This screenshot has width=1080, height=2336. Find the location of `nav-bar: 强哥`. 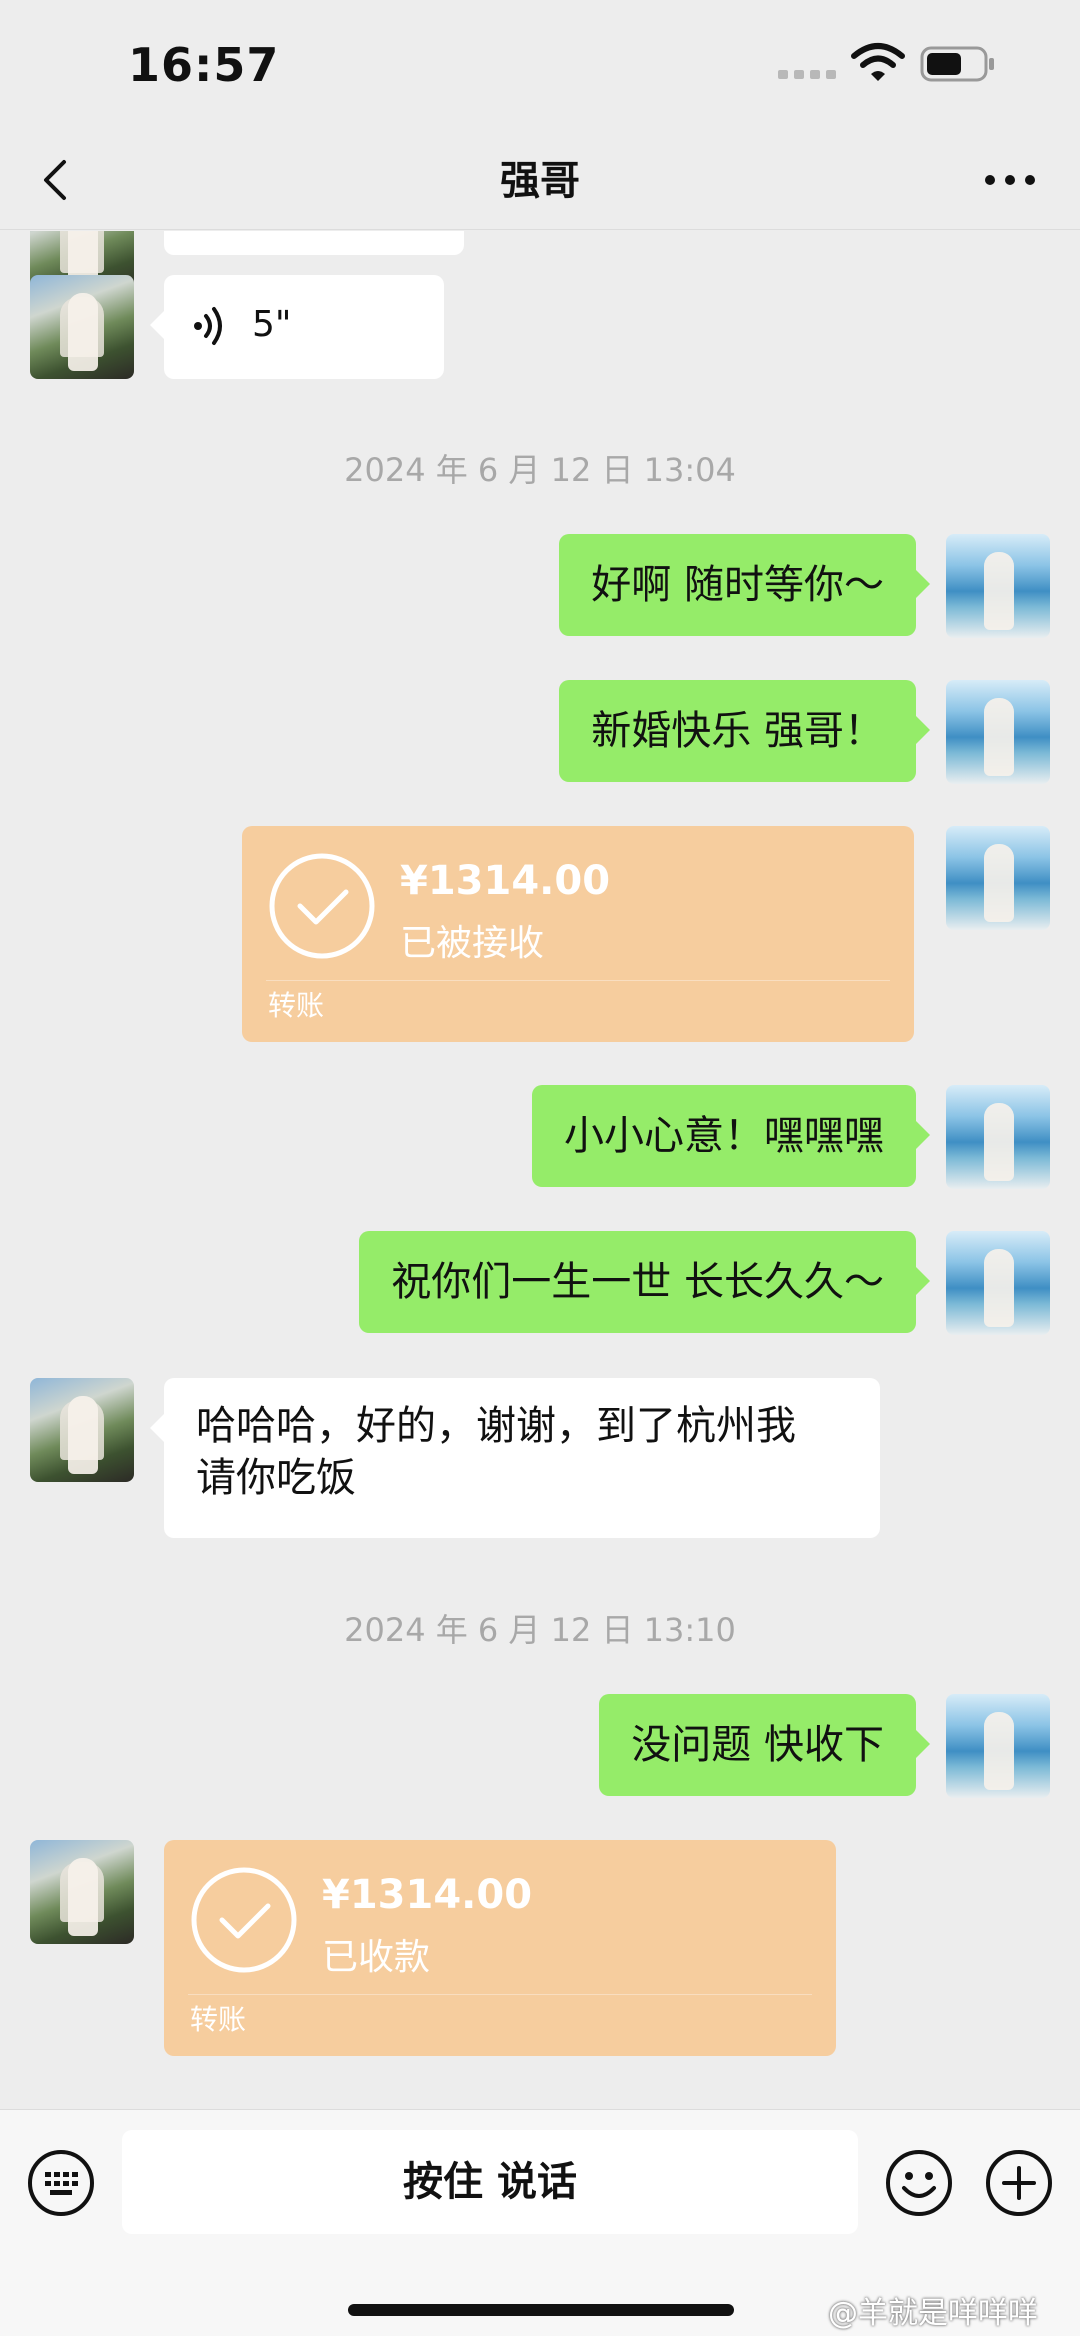

nav-bar: 强哥 is located at coordinates (540, 180).